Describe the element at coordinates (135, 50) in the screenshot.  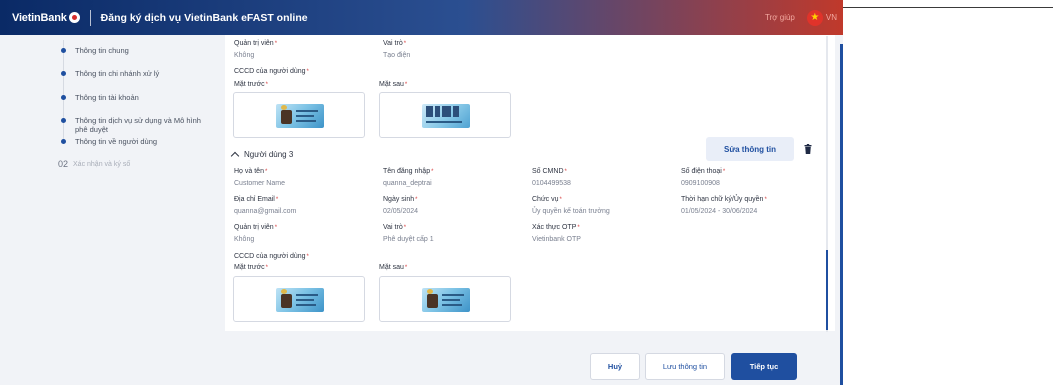
I see `sidebar-item-general-info: Thông tin chung` at that location.